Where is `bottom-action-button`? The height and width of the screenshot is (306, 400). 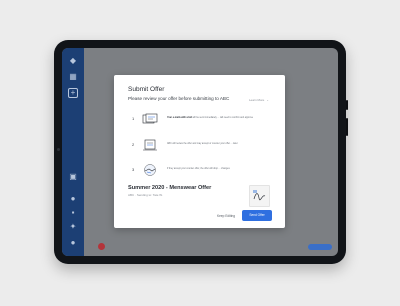 bottom-action-button is located at coordinates (320, 247).